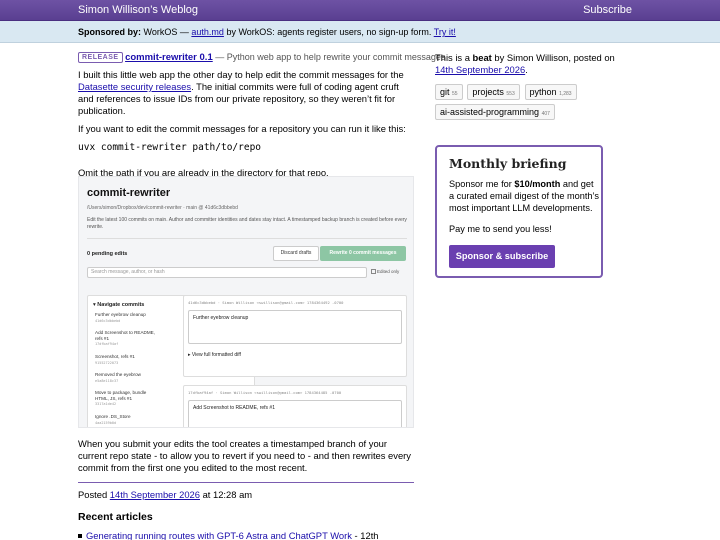 The width and height of the screenshot is (720, 540). I want to click on bullet-icon, so click(80, 536).